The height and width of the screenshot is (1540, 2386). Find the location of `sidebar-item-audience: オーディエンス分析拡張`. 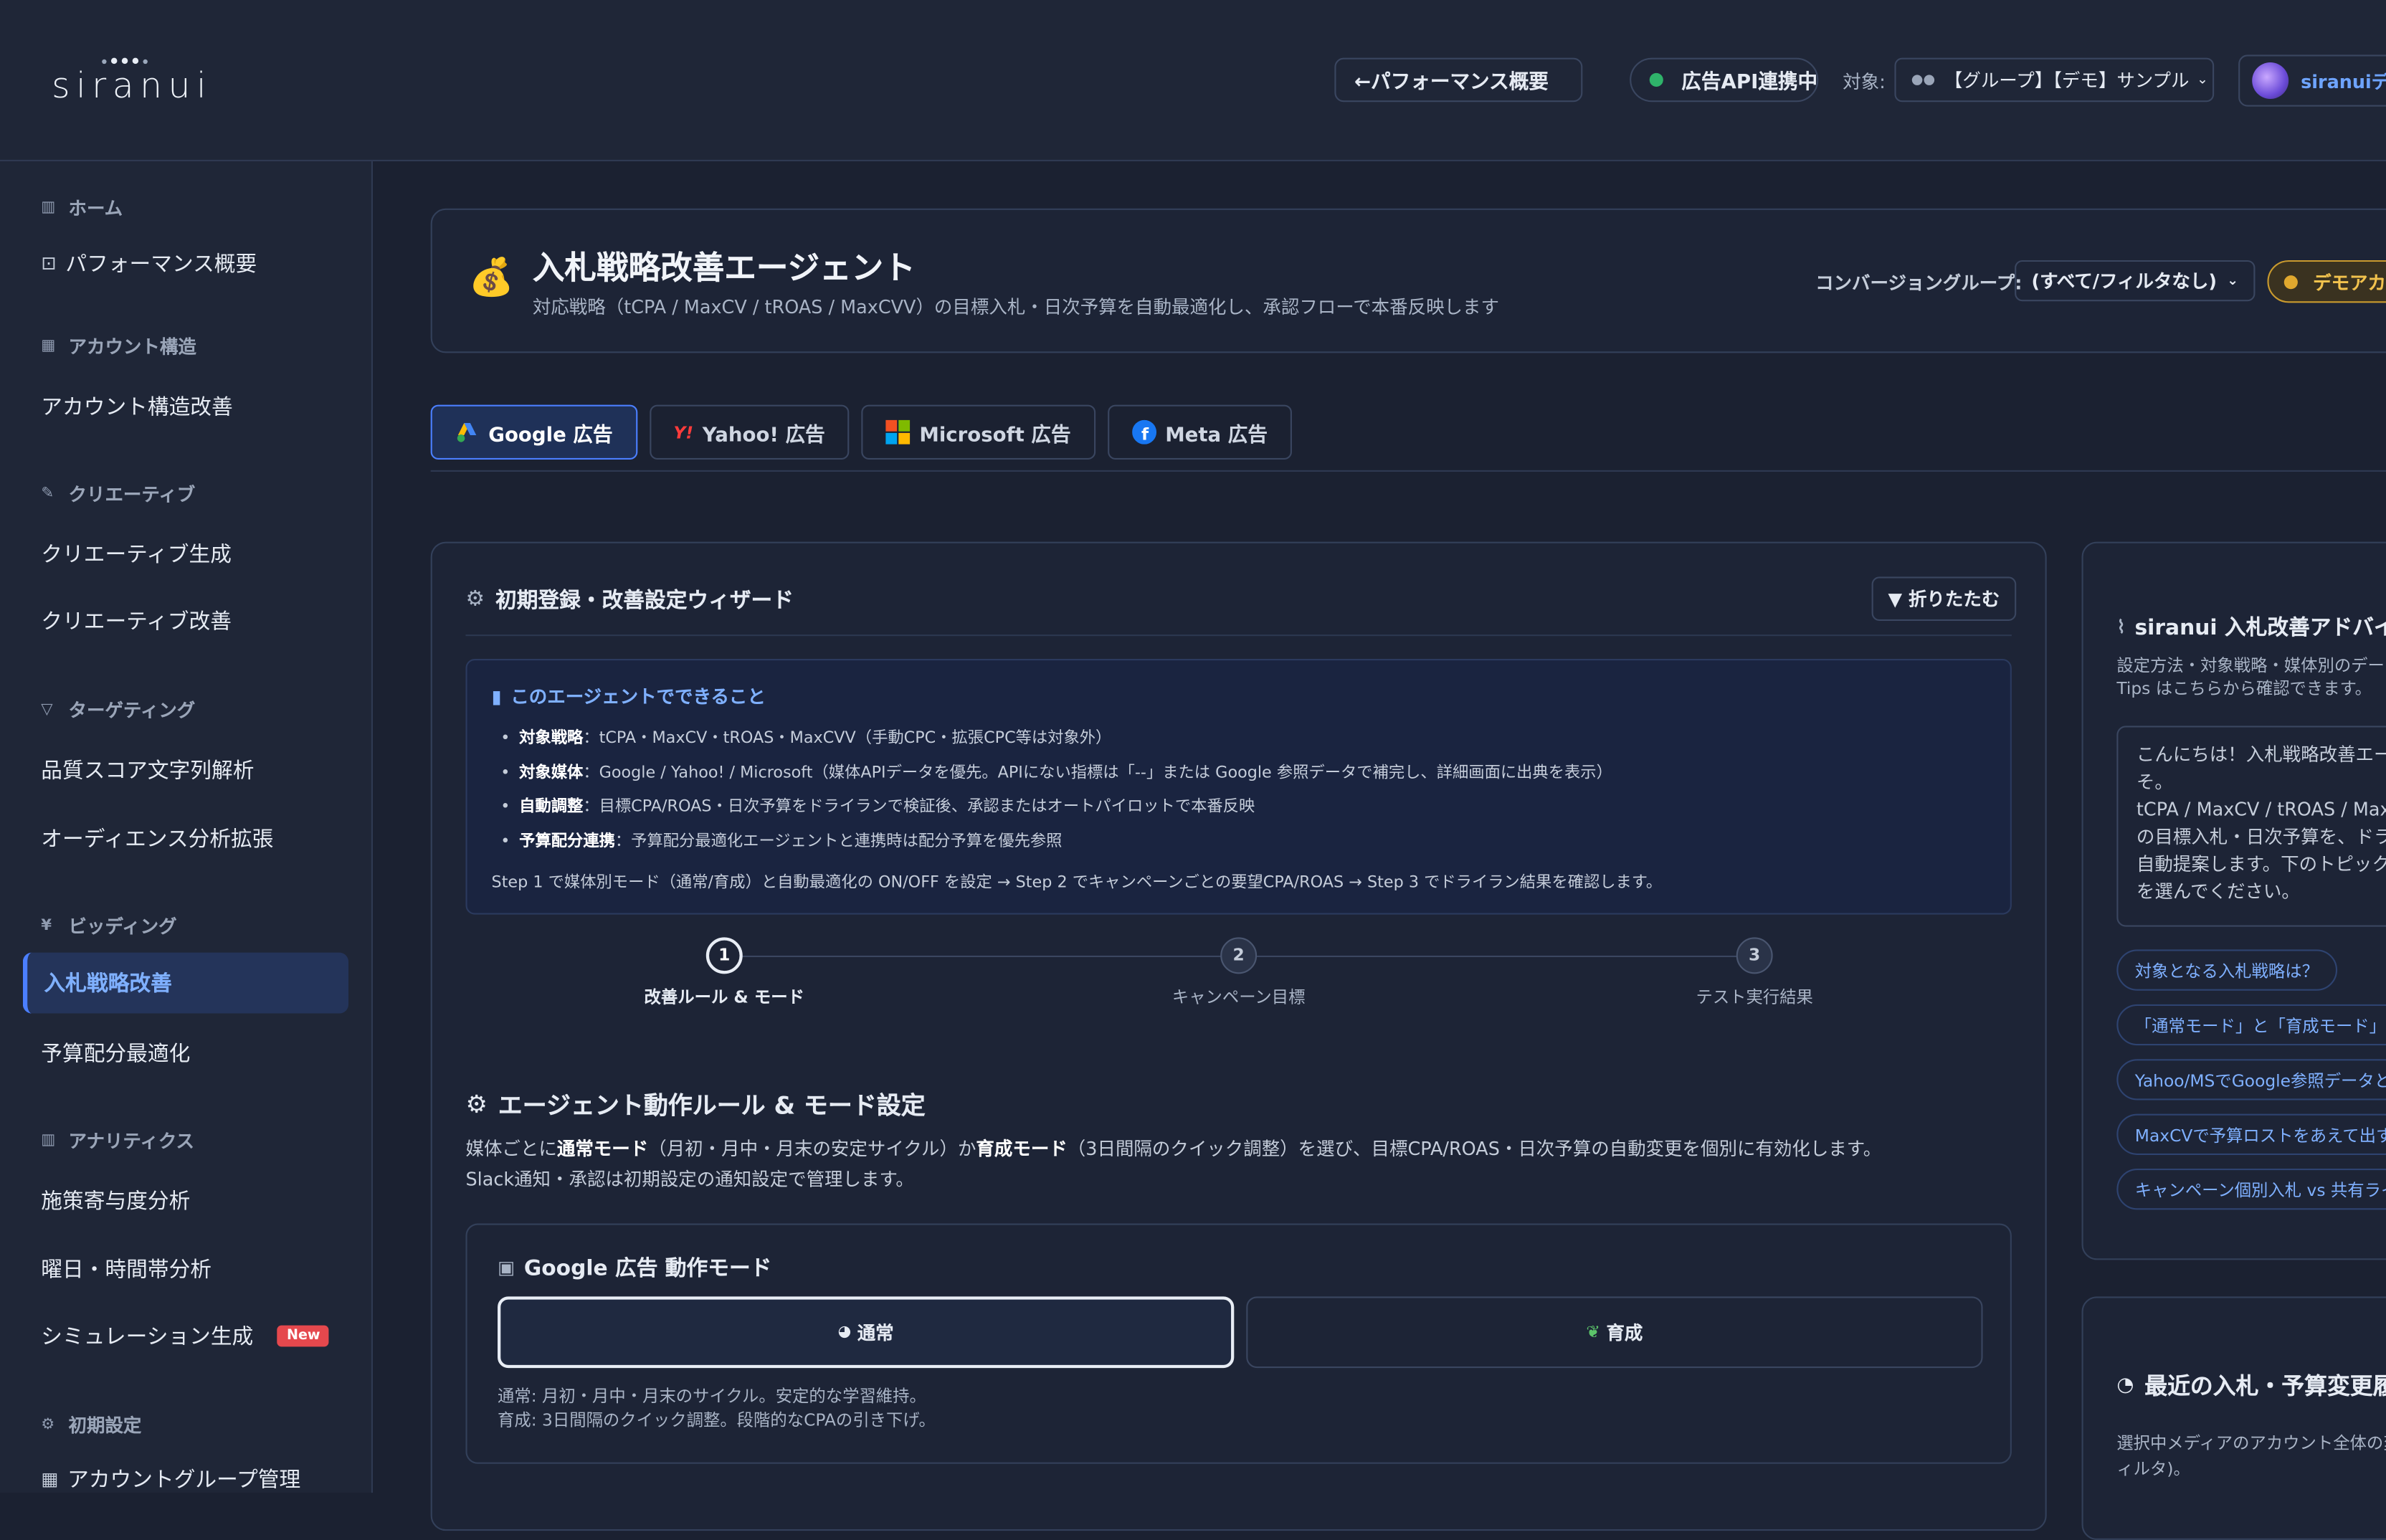

sidebar-item-audience: オーディエンス分析拡張 is located at coordinates (157, 838).